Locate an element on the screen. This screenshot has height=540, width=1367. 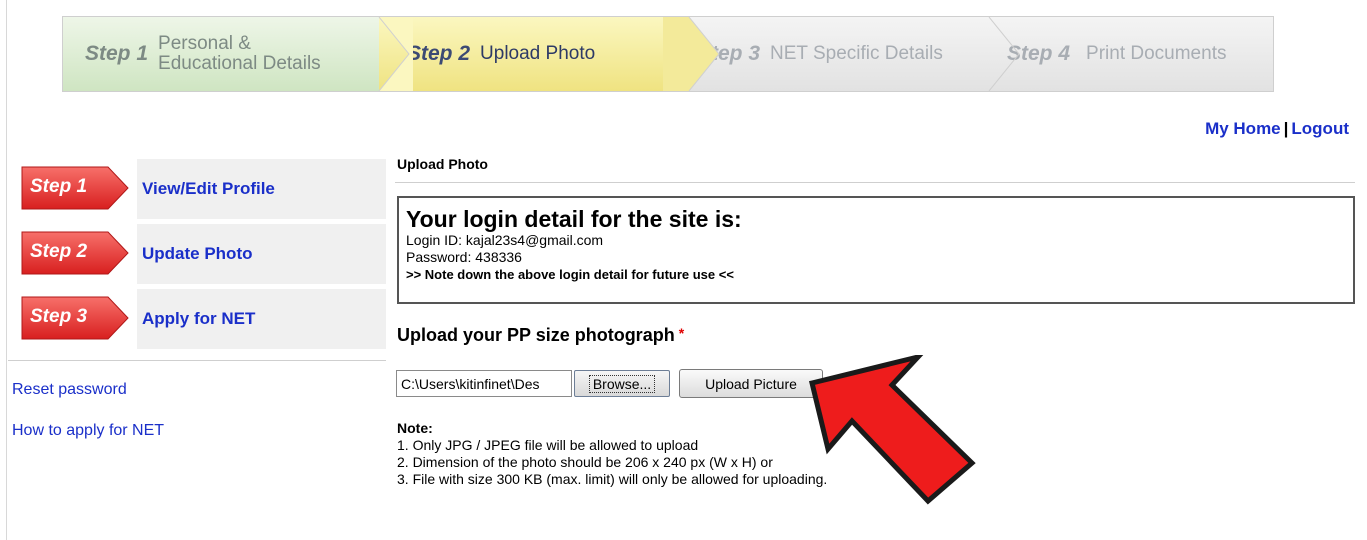
sidebar-link-cell: View/Edit Profile is located at coordinates (261, 189).